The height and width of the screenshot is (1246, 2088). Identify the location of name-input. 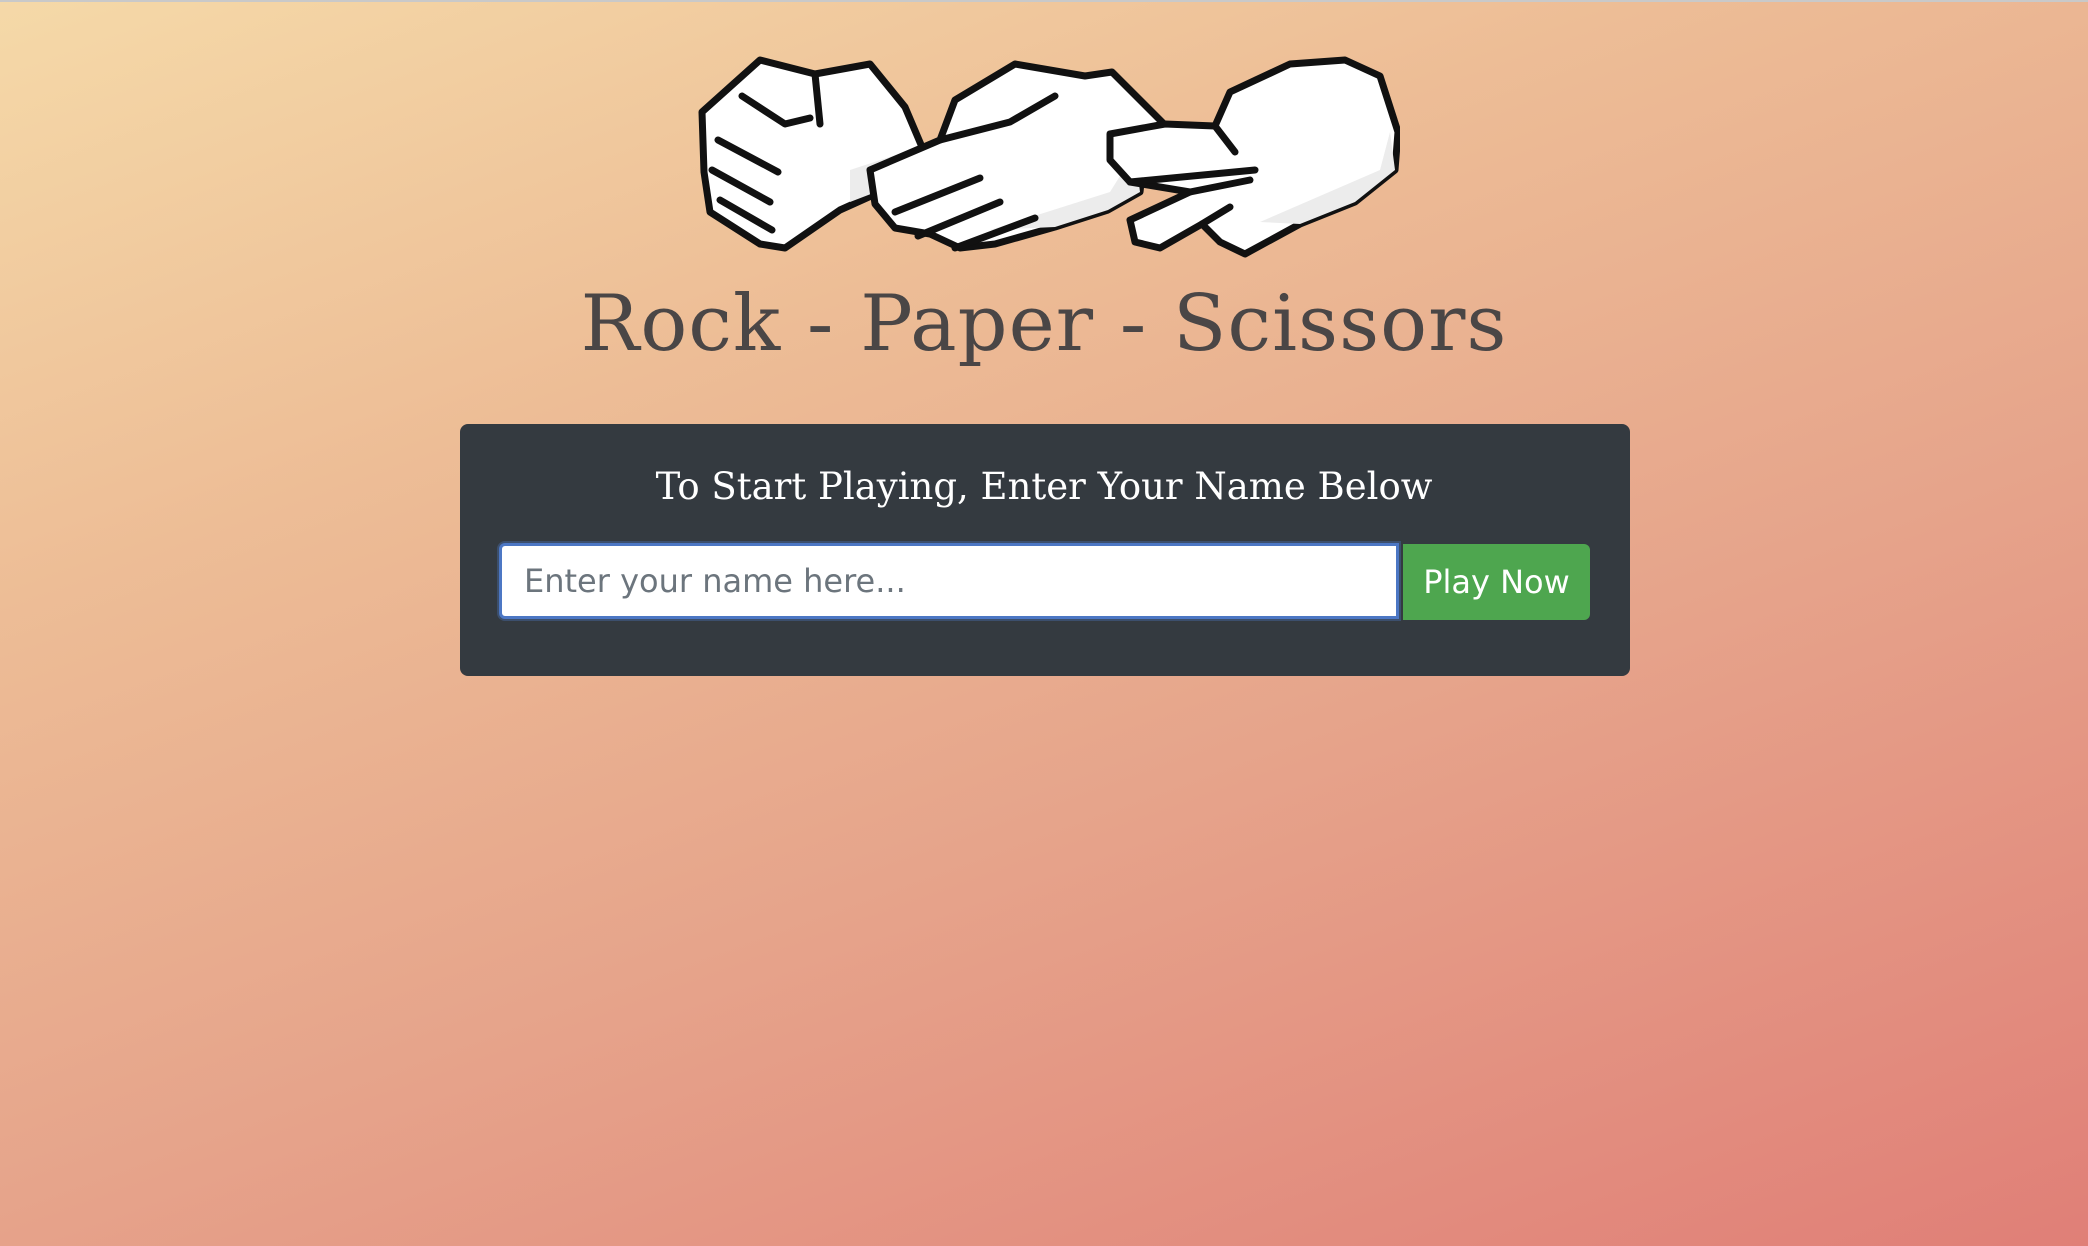
(949, 581).